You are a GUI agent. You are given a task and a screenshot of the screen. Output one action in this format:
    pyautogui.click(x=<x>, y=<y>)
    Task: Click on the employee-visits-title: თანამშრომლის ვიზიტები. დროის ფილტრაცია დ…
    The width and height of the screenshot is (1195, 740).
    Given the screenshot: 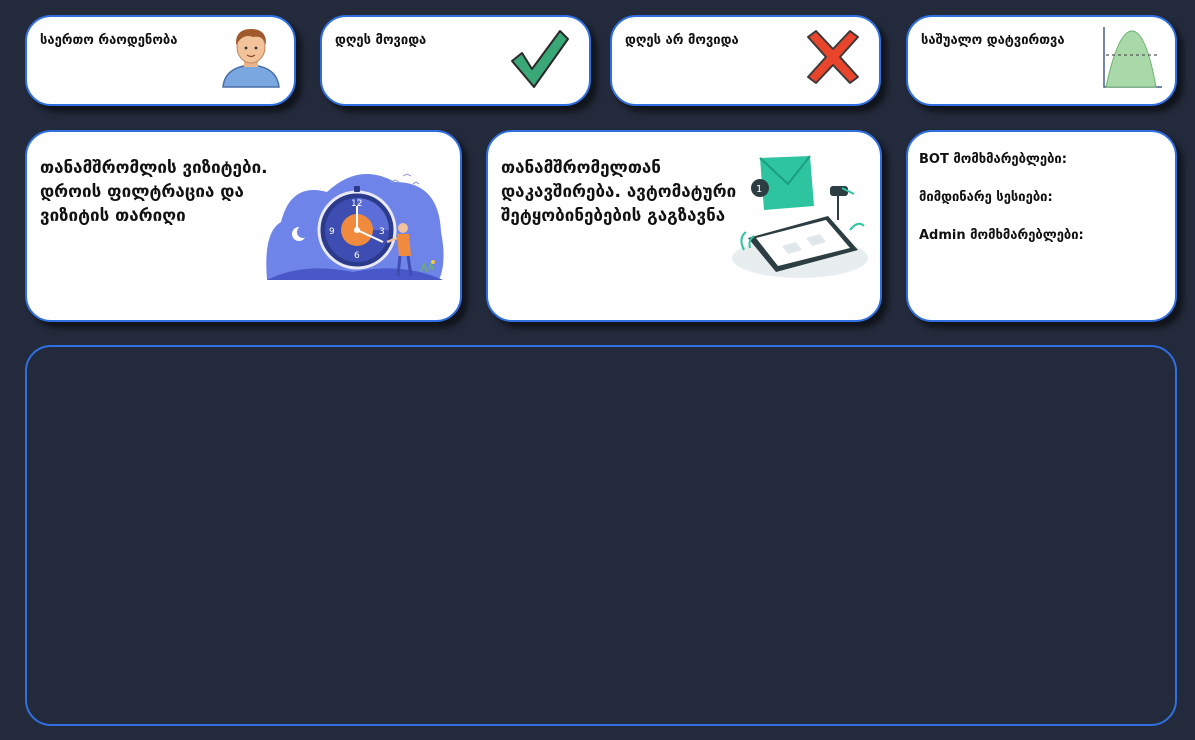 What is the action you would take?
    pyautogui.click(x=154, y=192)
    